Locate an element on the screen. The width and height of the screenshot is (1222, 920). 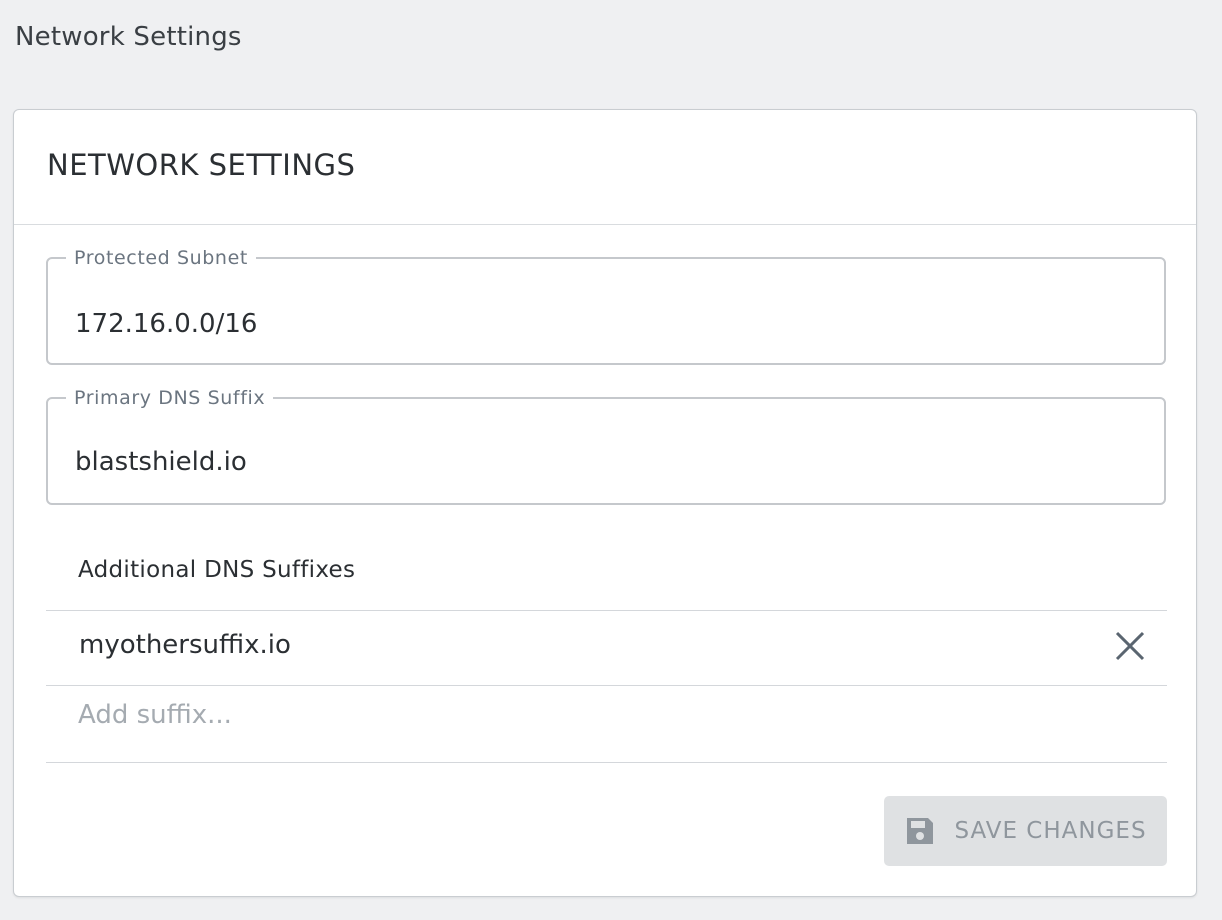
additional-dns-suffixes-heading: Additional DNS Suffixes is located at coordinates (217, 570).